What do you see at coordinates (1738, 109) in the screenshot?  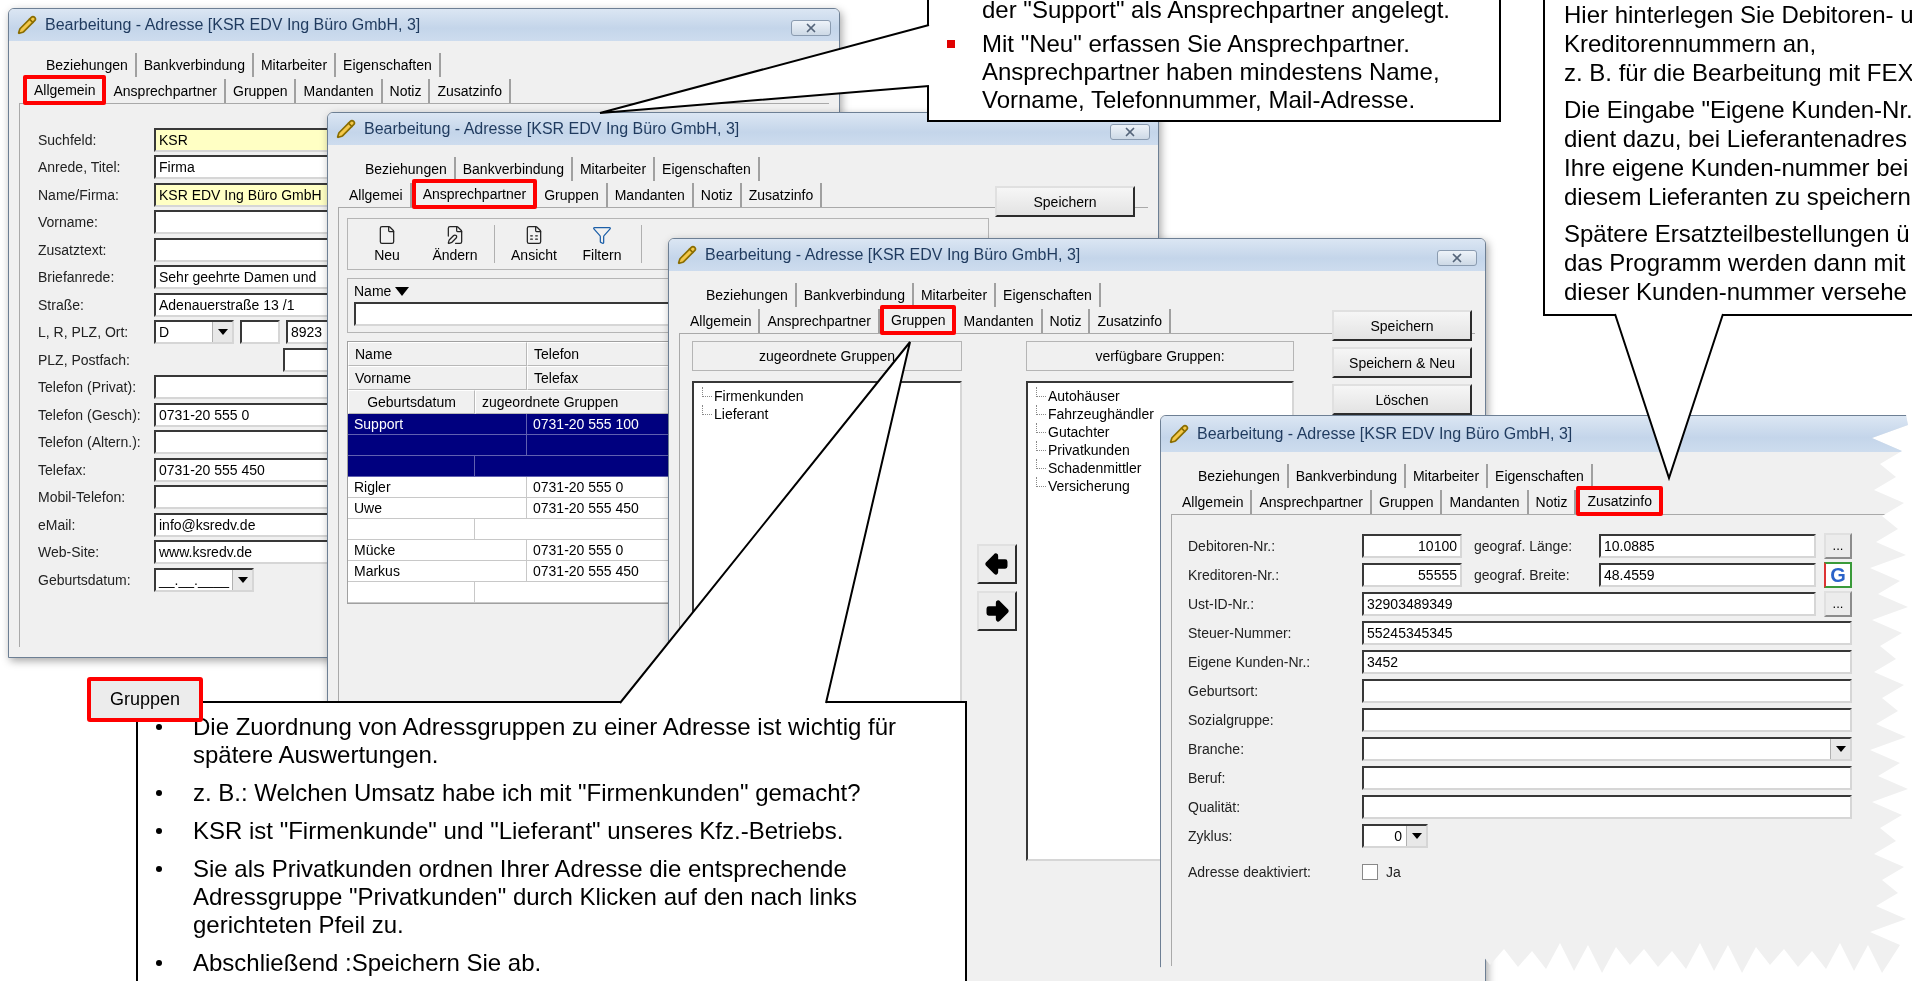 I see `callout-text: Die Eingabe "Eigene Kunden-Nr.` at bounding box center [1738, 109].